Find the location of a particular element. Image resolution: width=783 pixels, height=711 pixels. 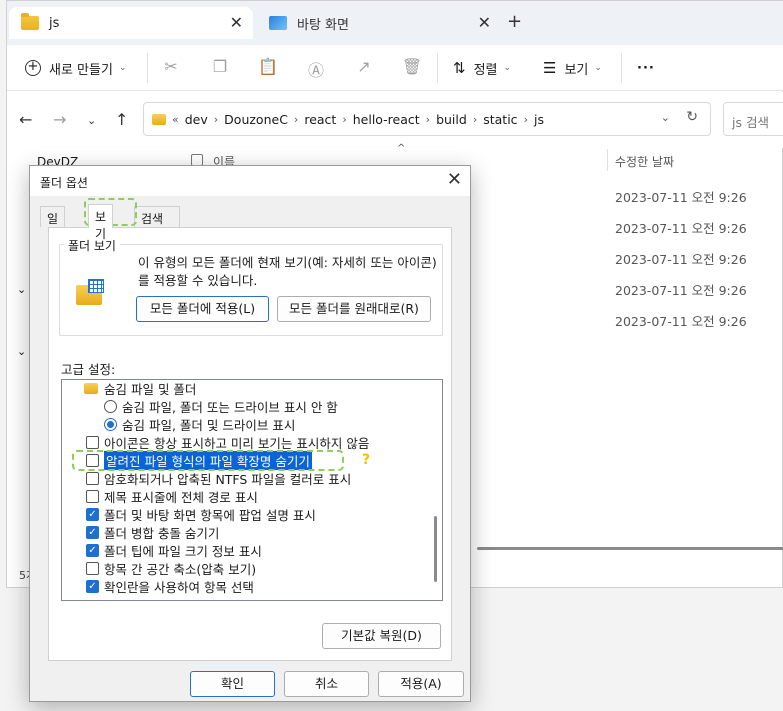

rename-icon: Ⓐ is located at coordinates (316, 68).